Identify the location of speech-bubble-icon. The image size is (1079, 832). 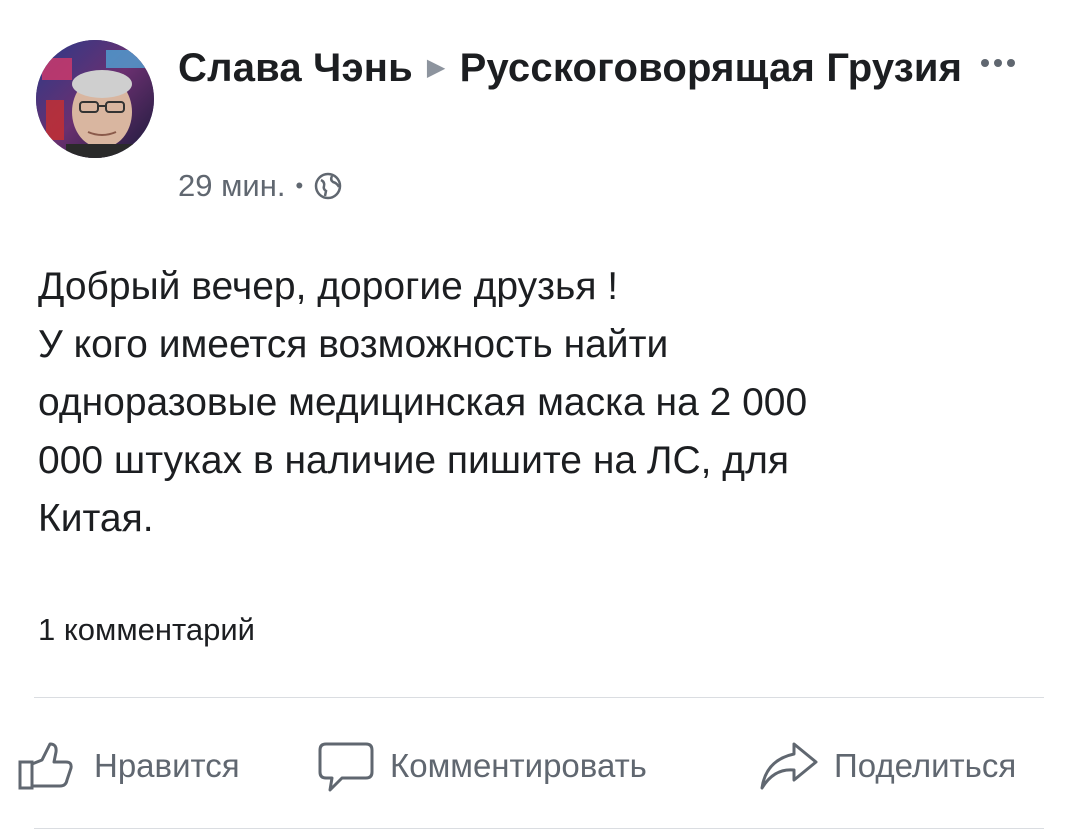
(346, 767).